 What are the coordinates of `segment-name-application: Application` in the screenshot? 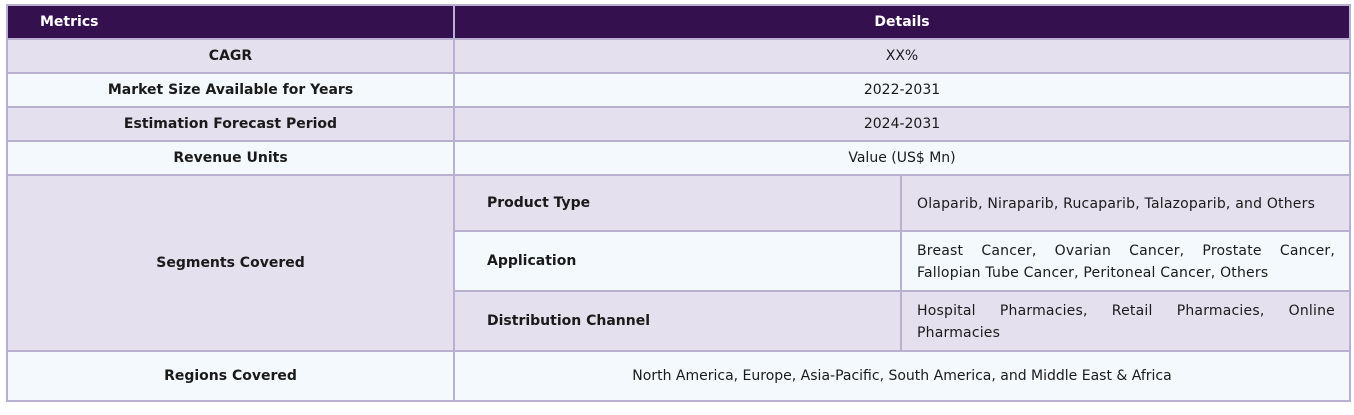 It's located at (677, 261).